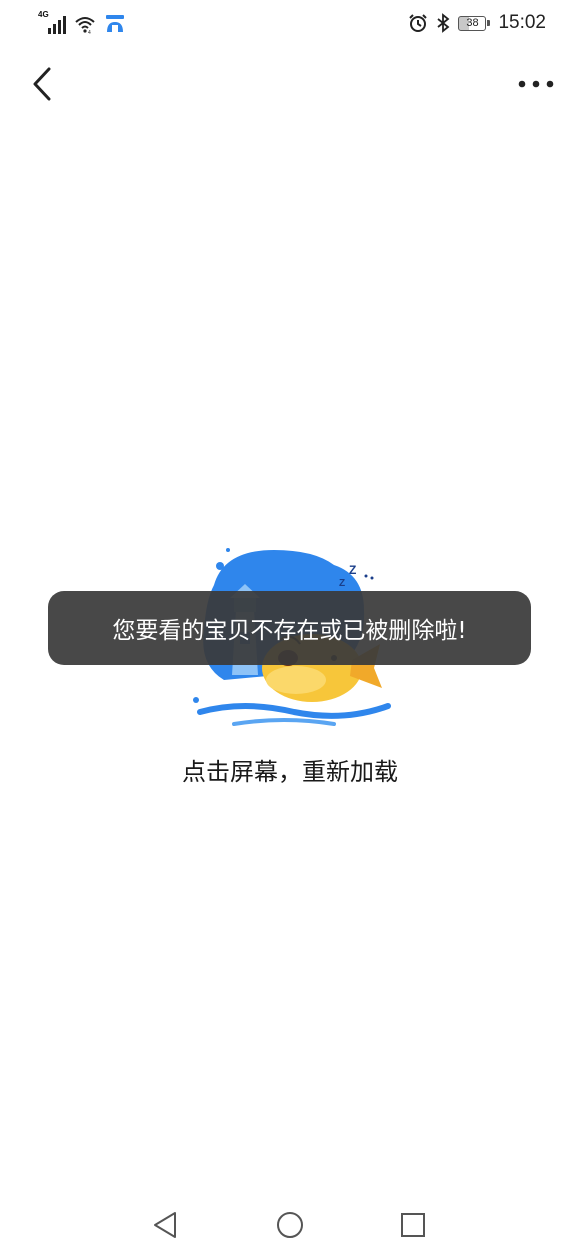 This screenshot has height=1257, width=580. Describe the element at coordinates (289, 631) in the screenshot. I see `toast-message: 您要看的宝贝不存在或已被删除啦!` at that location.